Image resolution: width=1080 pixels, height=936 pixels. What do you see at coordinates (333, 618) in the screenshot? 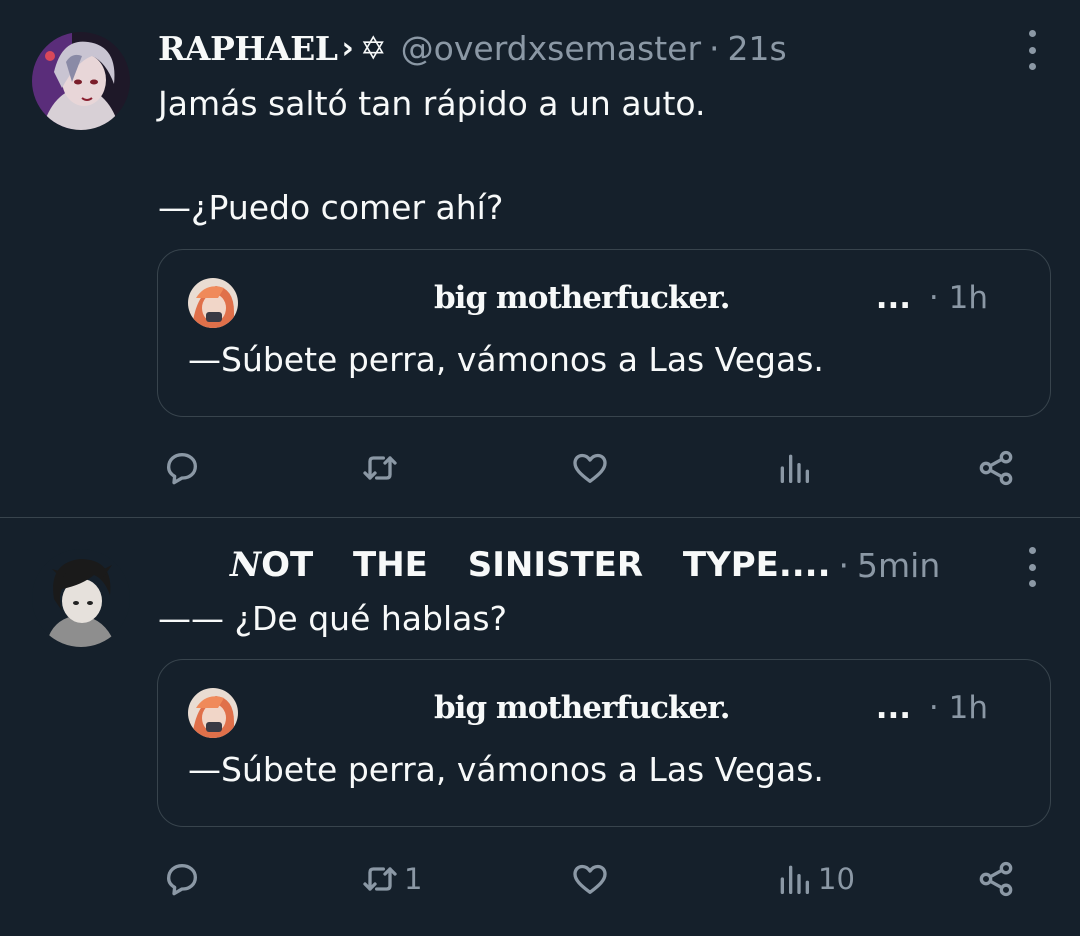
I see `tweet-text: —— ¿De qué hablas?` at bounding box center [333, 618].